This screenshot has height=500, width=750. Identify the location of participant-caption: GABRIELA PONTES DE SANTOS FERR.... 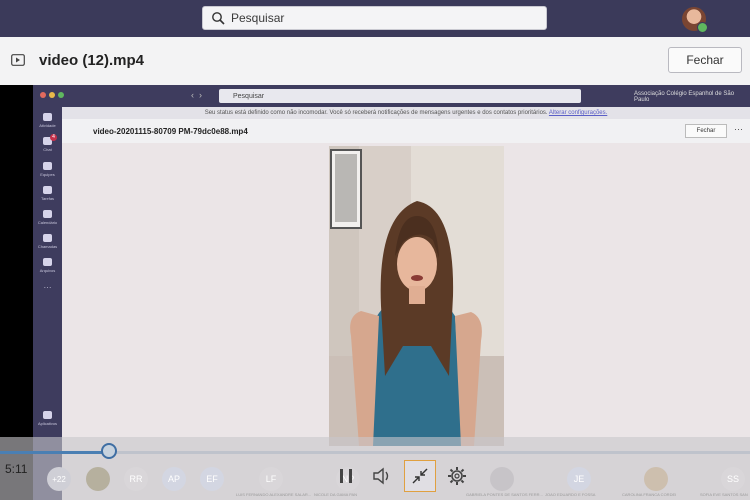
(504, 494).